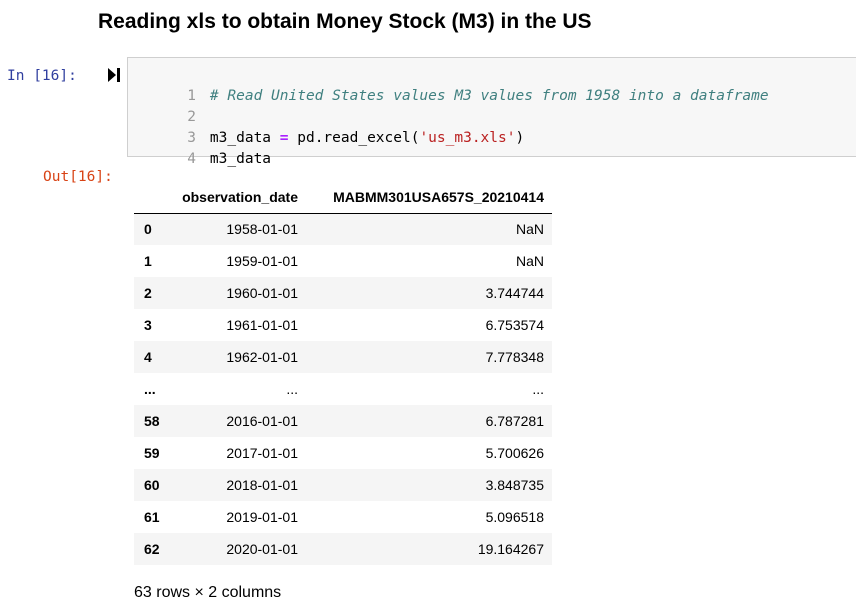 This screenshot has height=616, width=856. Describe the element at coordinates (514, 453) in the screenshot. I see `cell-value: 5.700626` at that location.